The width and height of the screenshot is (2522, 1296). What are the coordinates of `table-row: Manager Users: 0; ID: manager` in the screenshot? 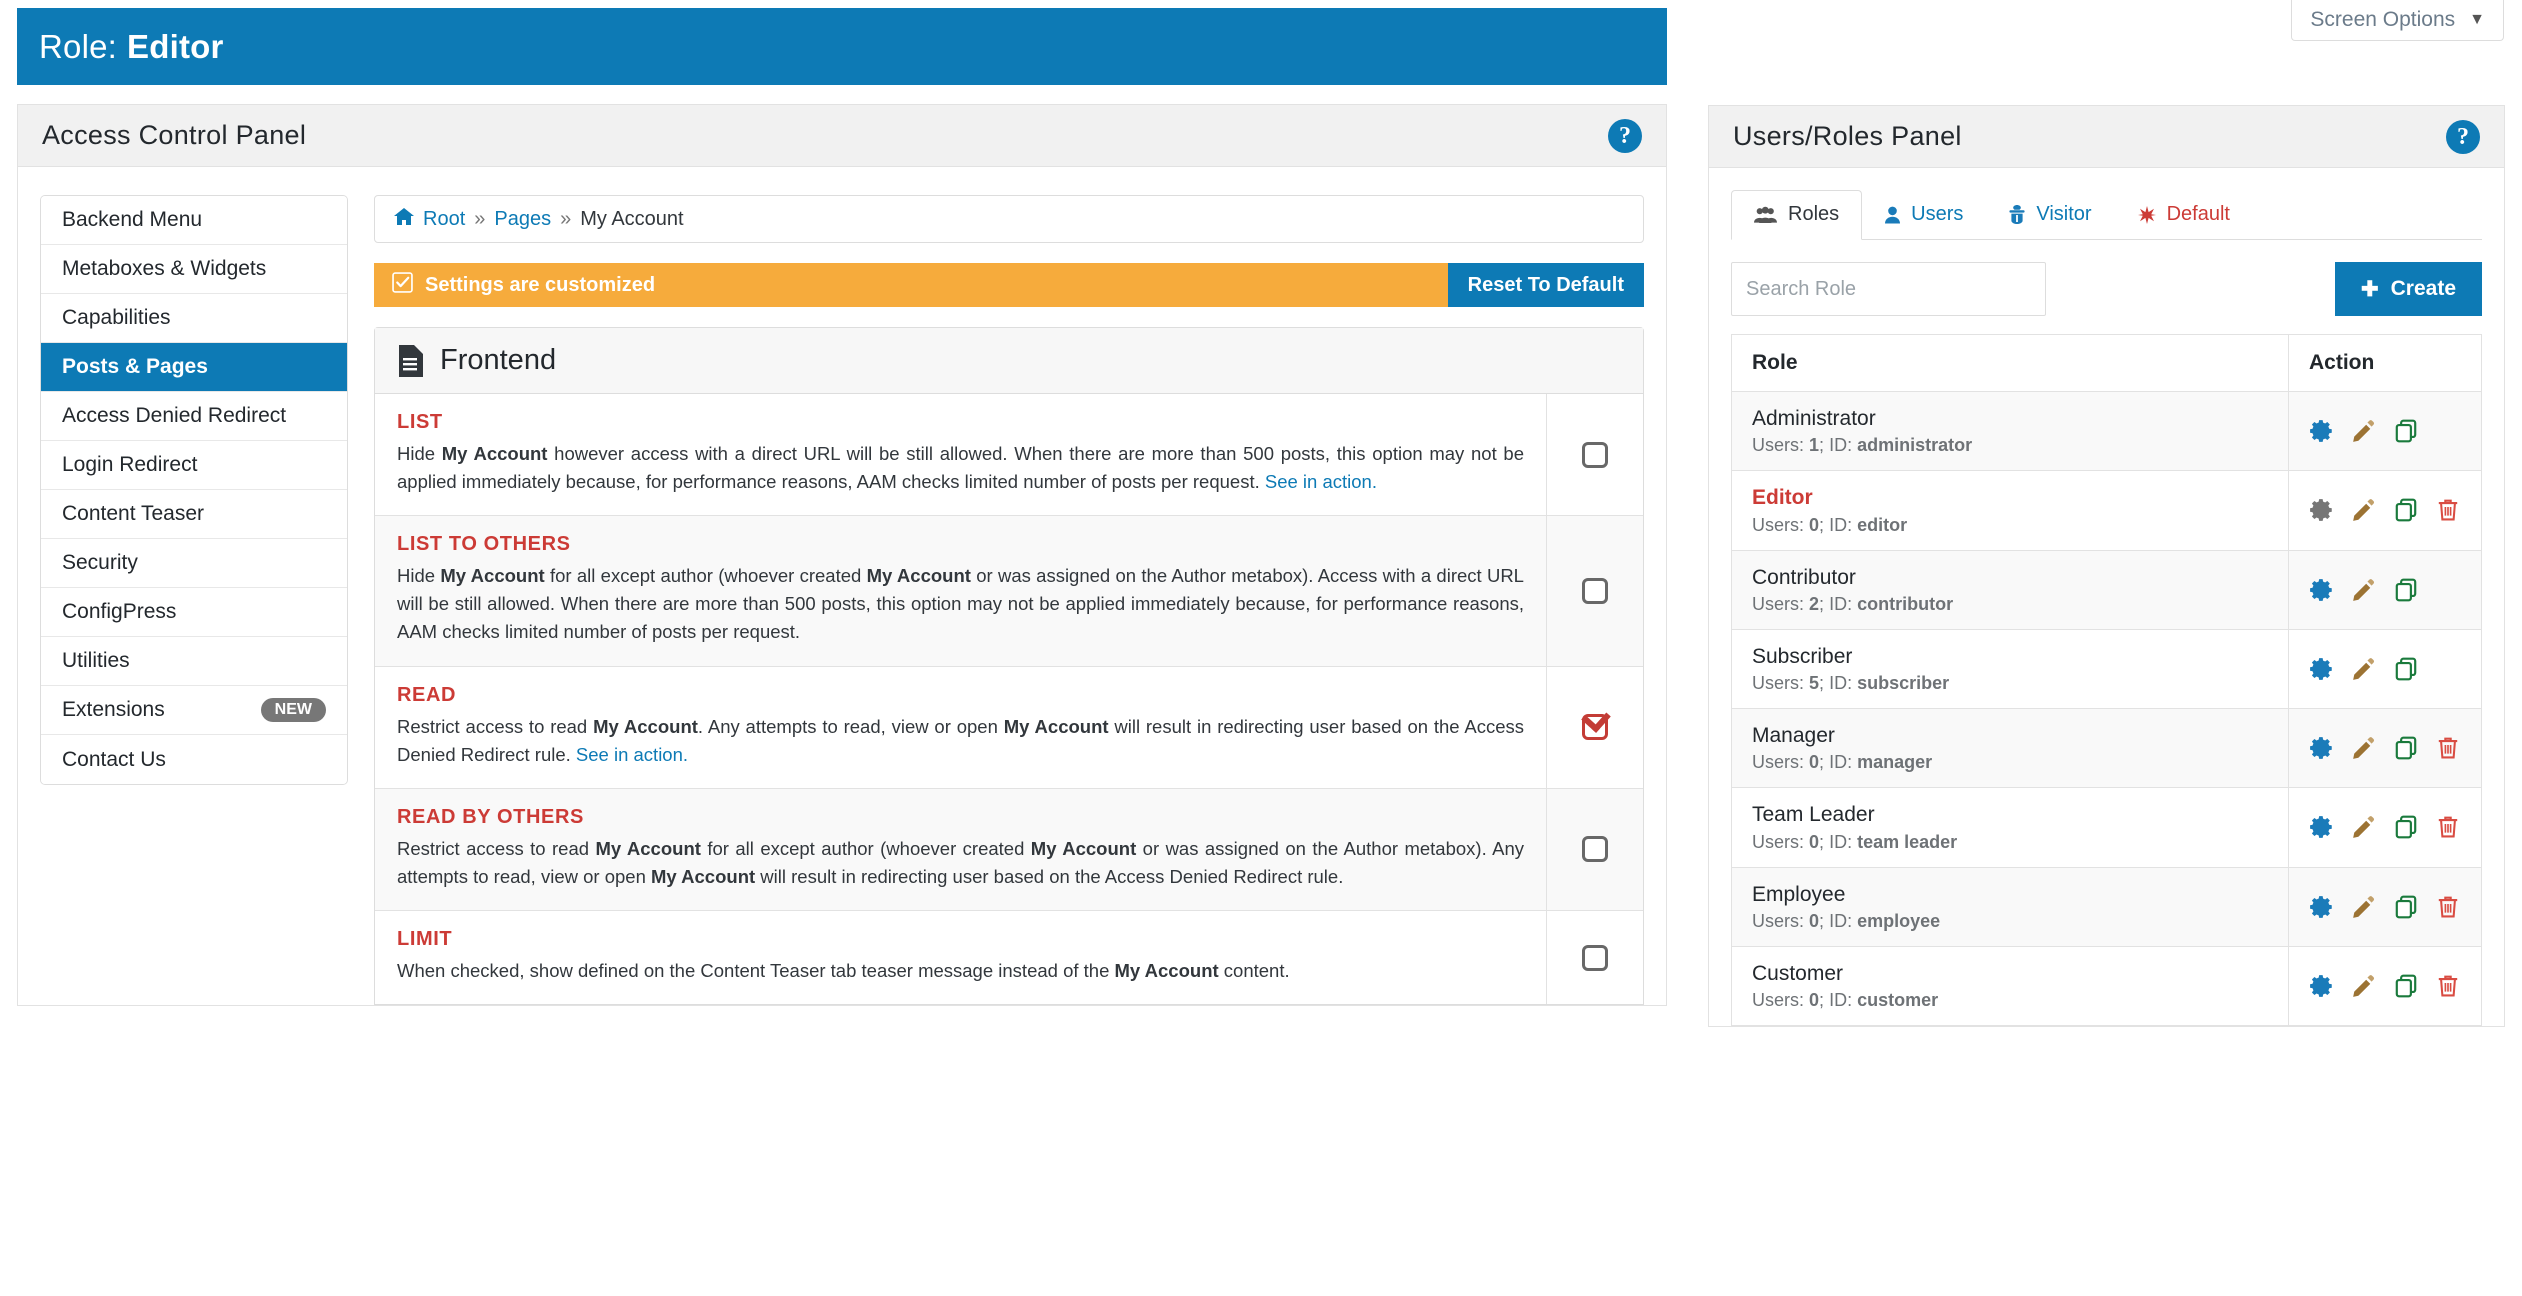 It's located at (2106, 748).